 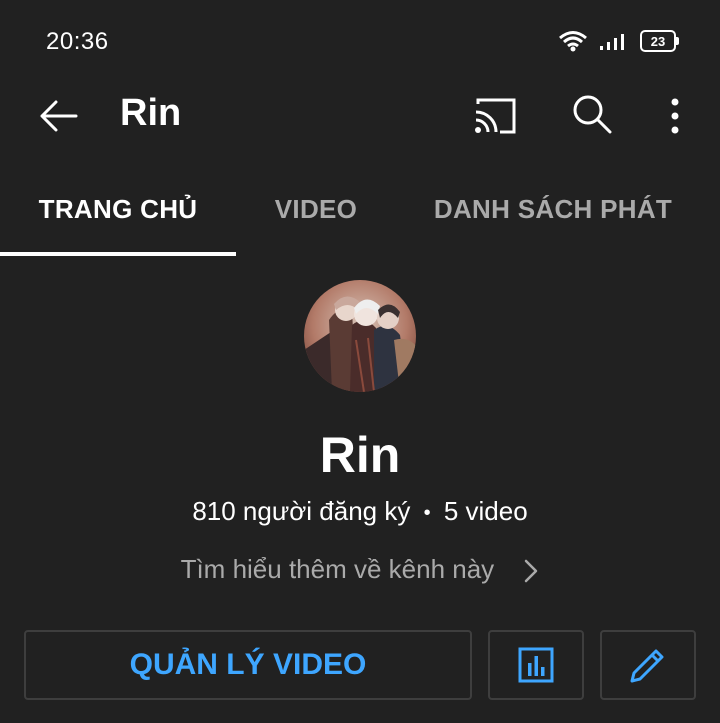 I want to click on tab-videos-label: VIDEO, so click(x=316, y=209).